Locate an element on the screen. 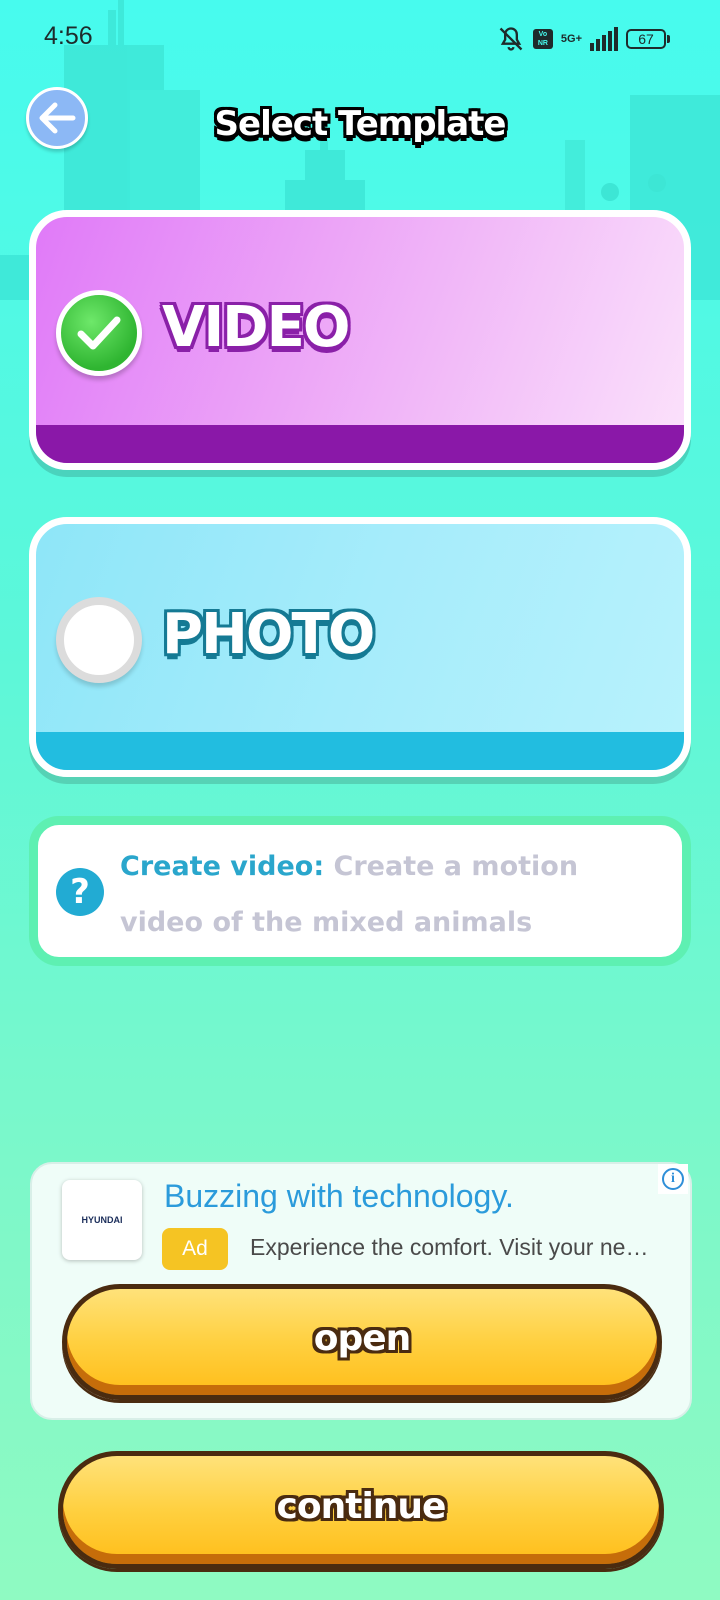  description-lead: Create video: is located at coordinates (222, 866).